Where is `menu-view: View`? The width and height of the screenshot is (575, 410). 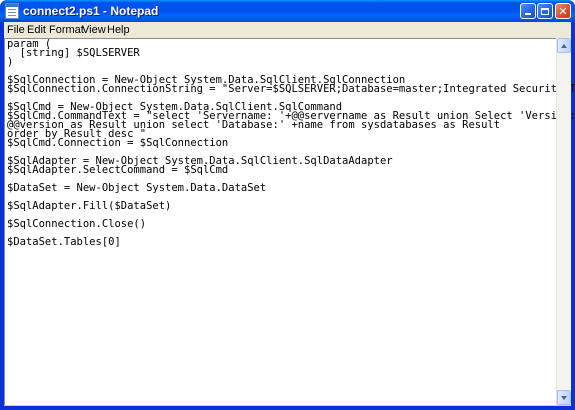 menu-view: View is located at coordinates (94, 30).